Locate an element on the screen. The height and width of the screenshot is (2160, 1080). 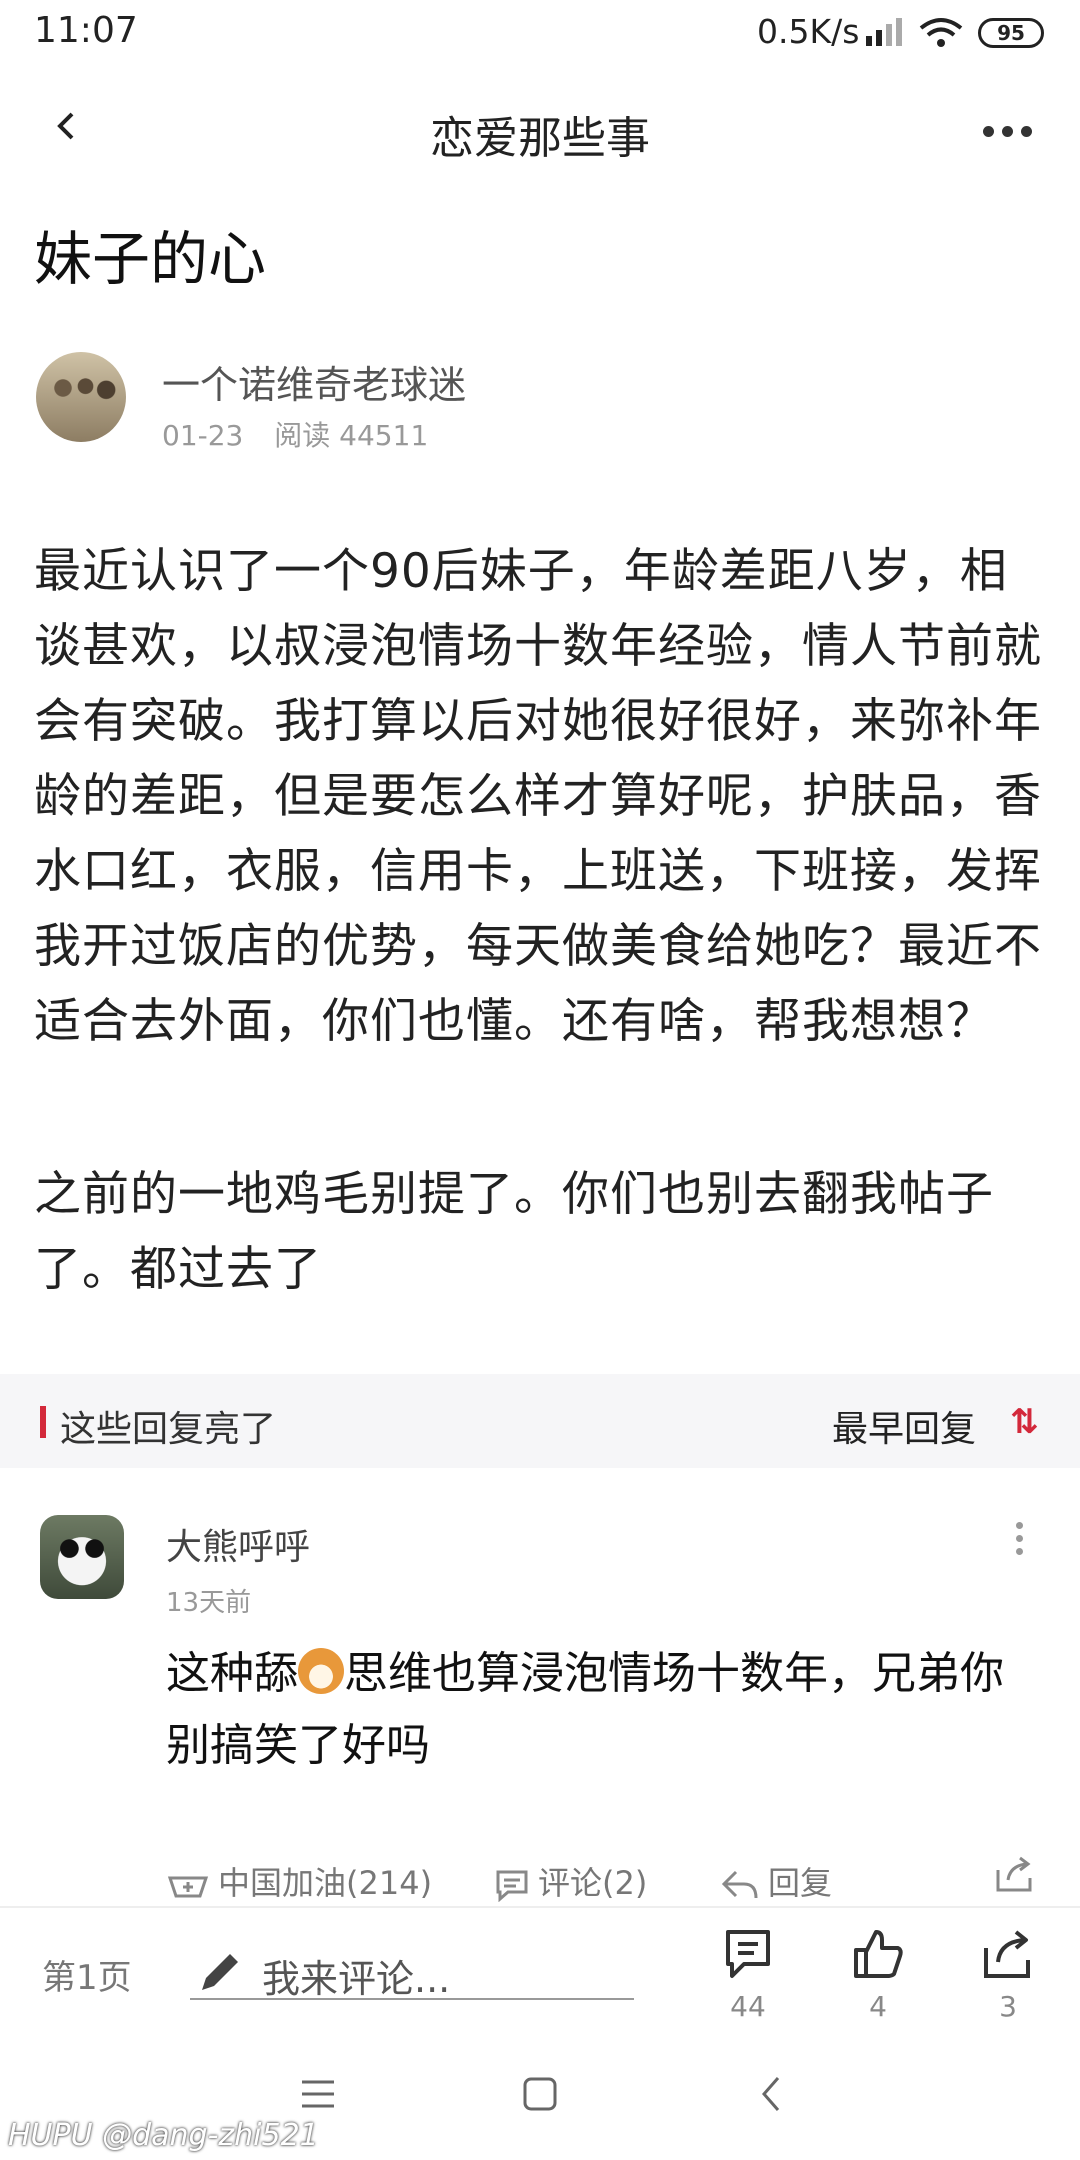
post-paragraph: 之前的一地鸡毛别提了。你们也别去翻我帖子了。都过去了 is located at coordinates (514, 1232).